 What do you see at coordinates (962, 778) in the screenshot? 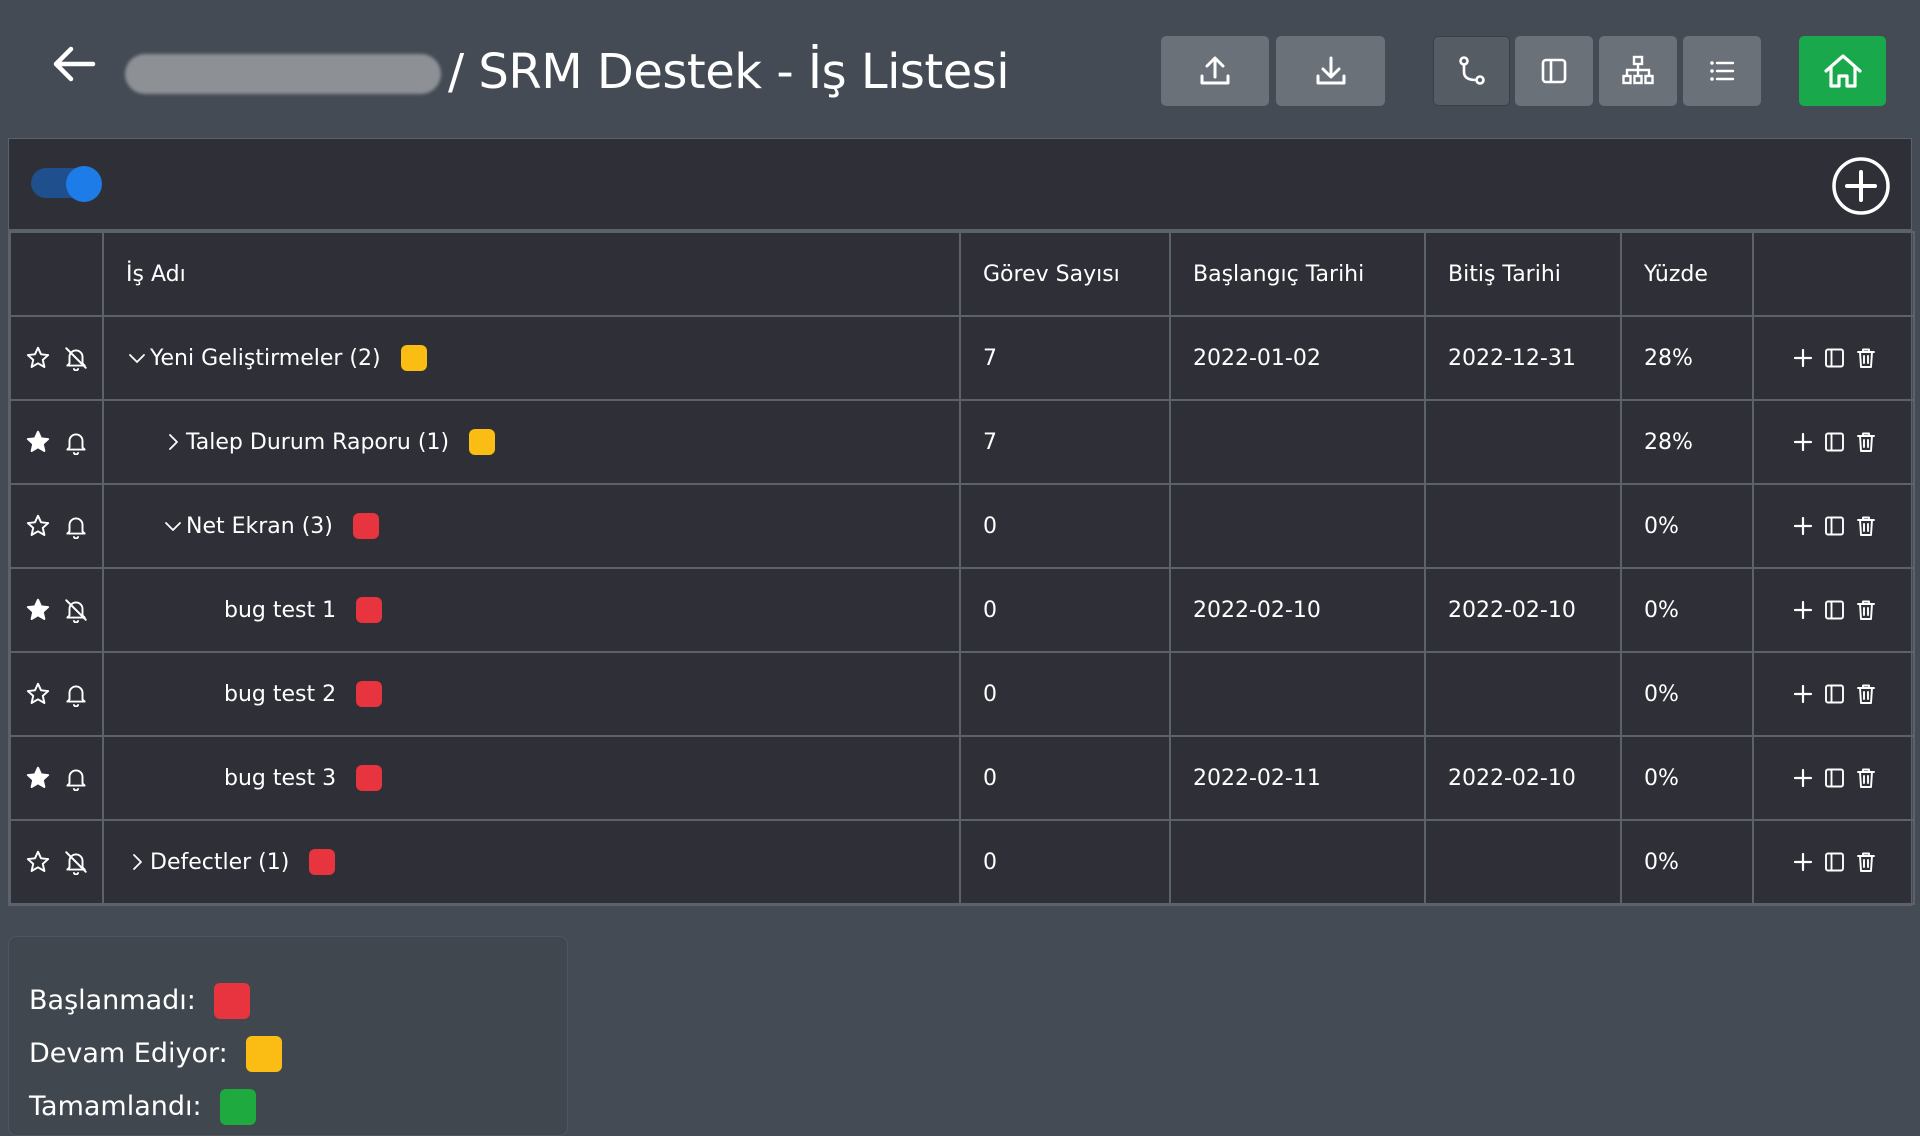
I see `table-row: bug test 3 0 2022-02-11 2022-02-10 0%` at bounding box center [962, 778].